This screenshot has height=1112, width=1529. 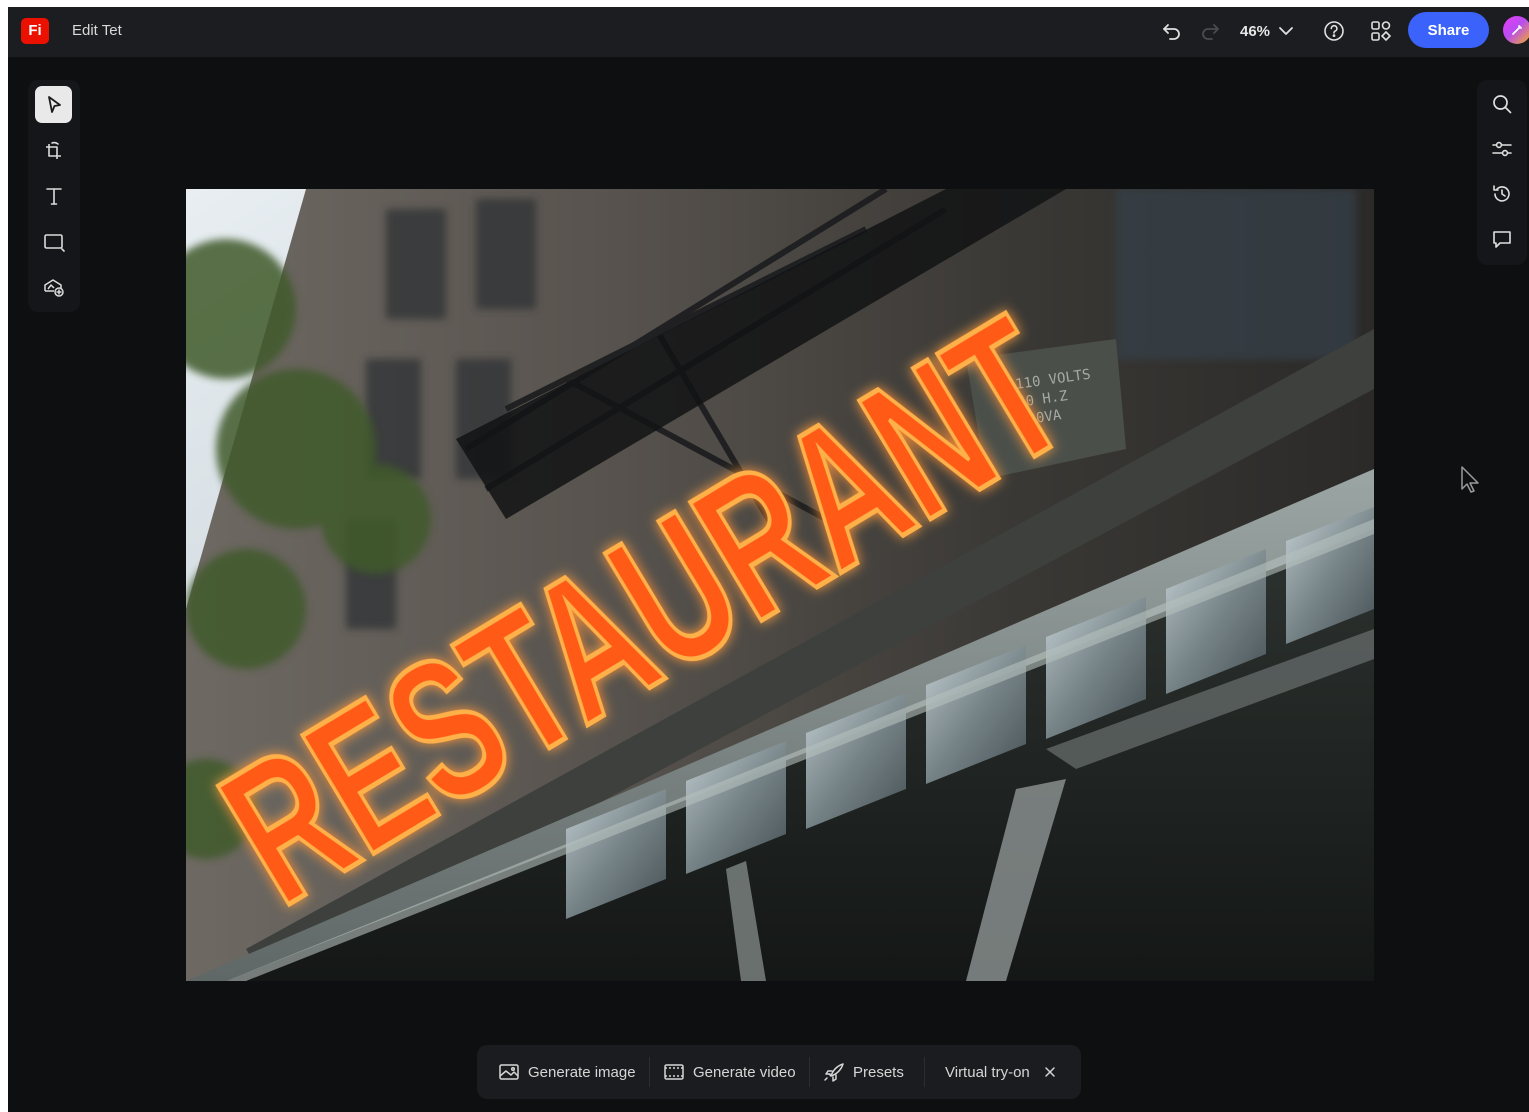 I want to click on select-tool, so click(x=53, y=104).